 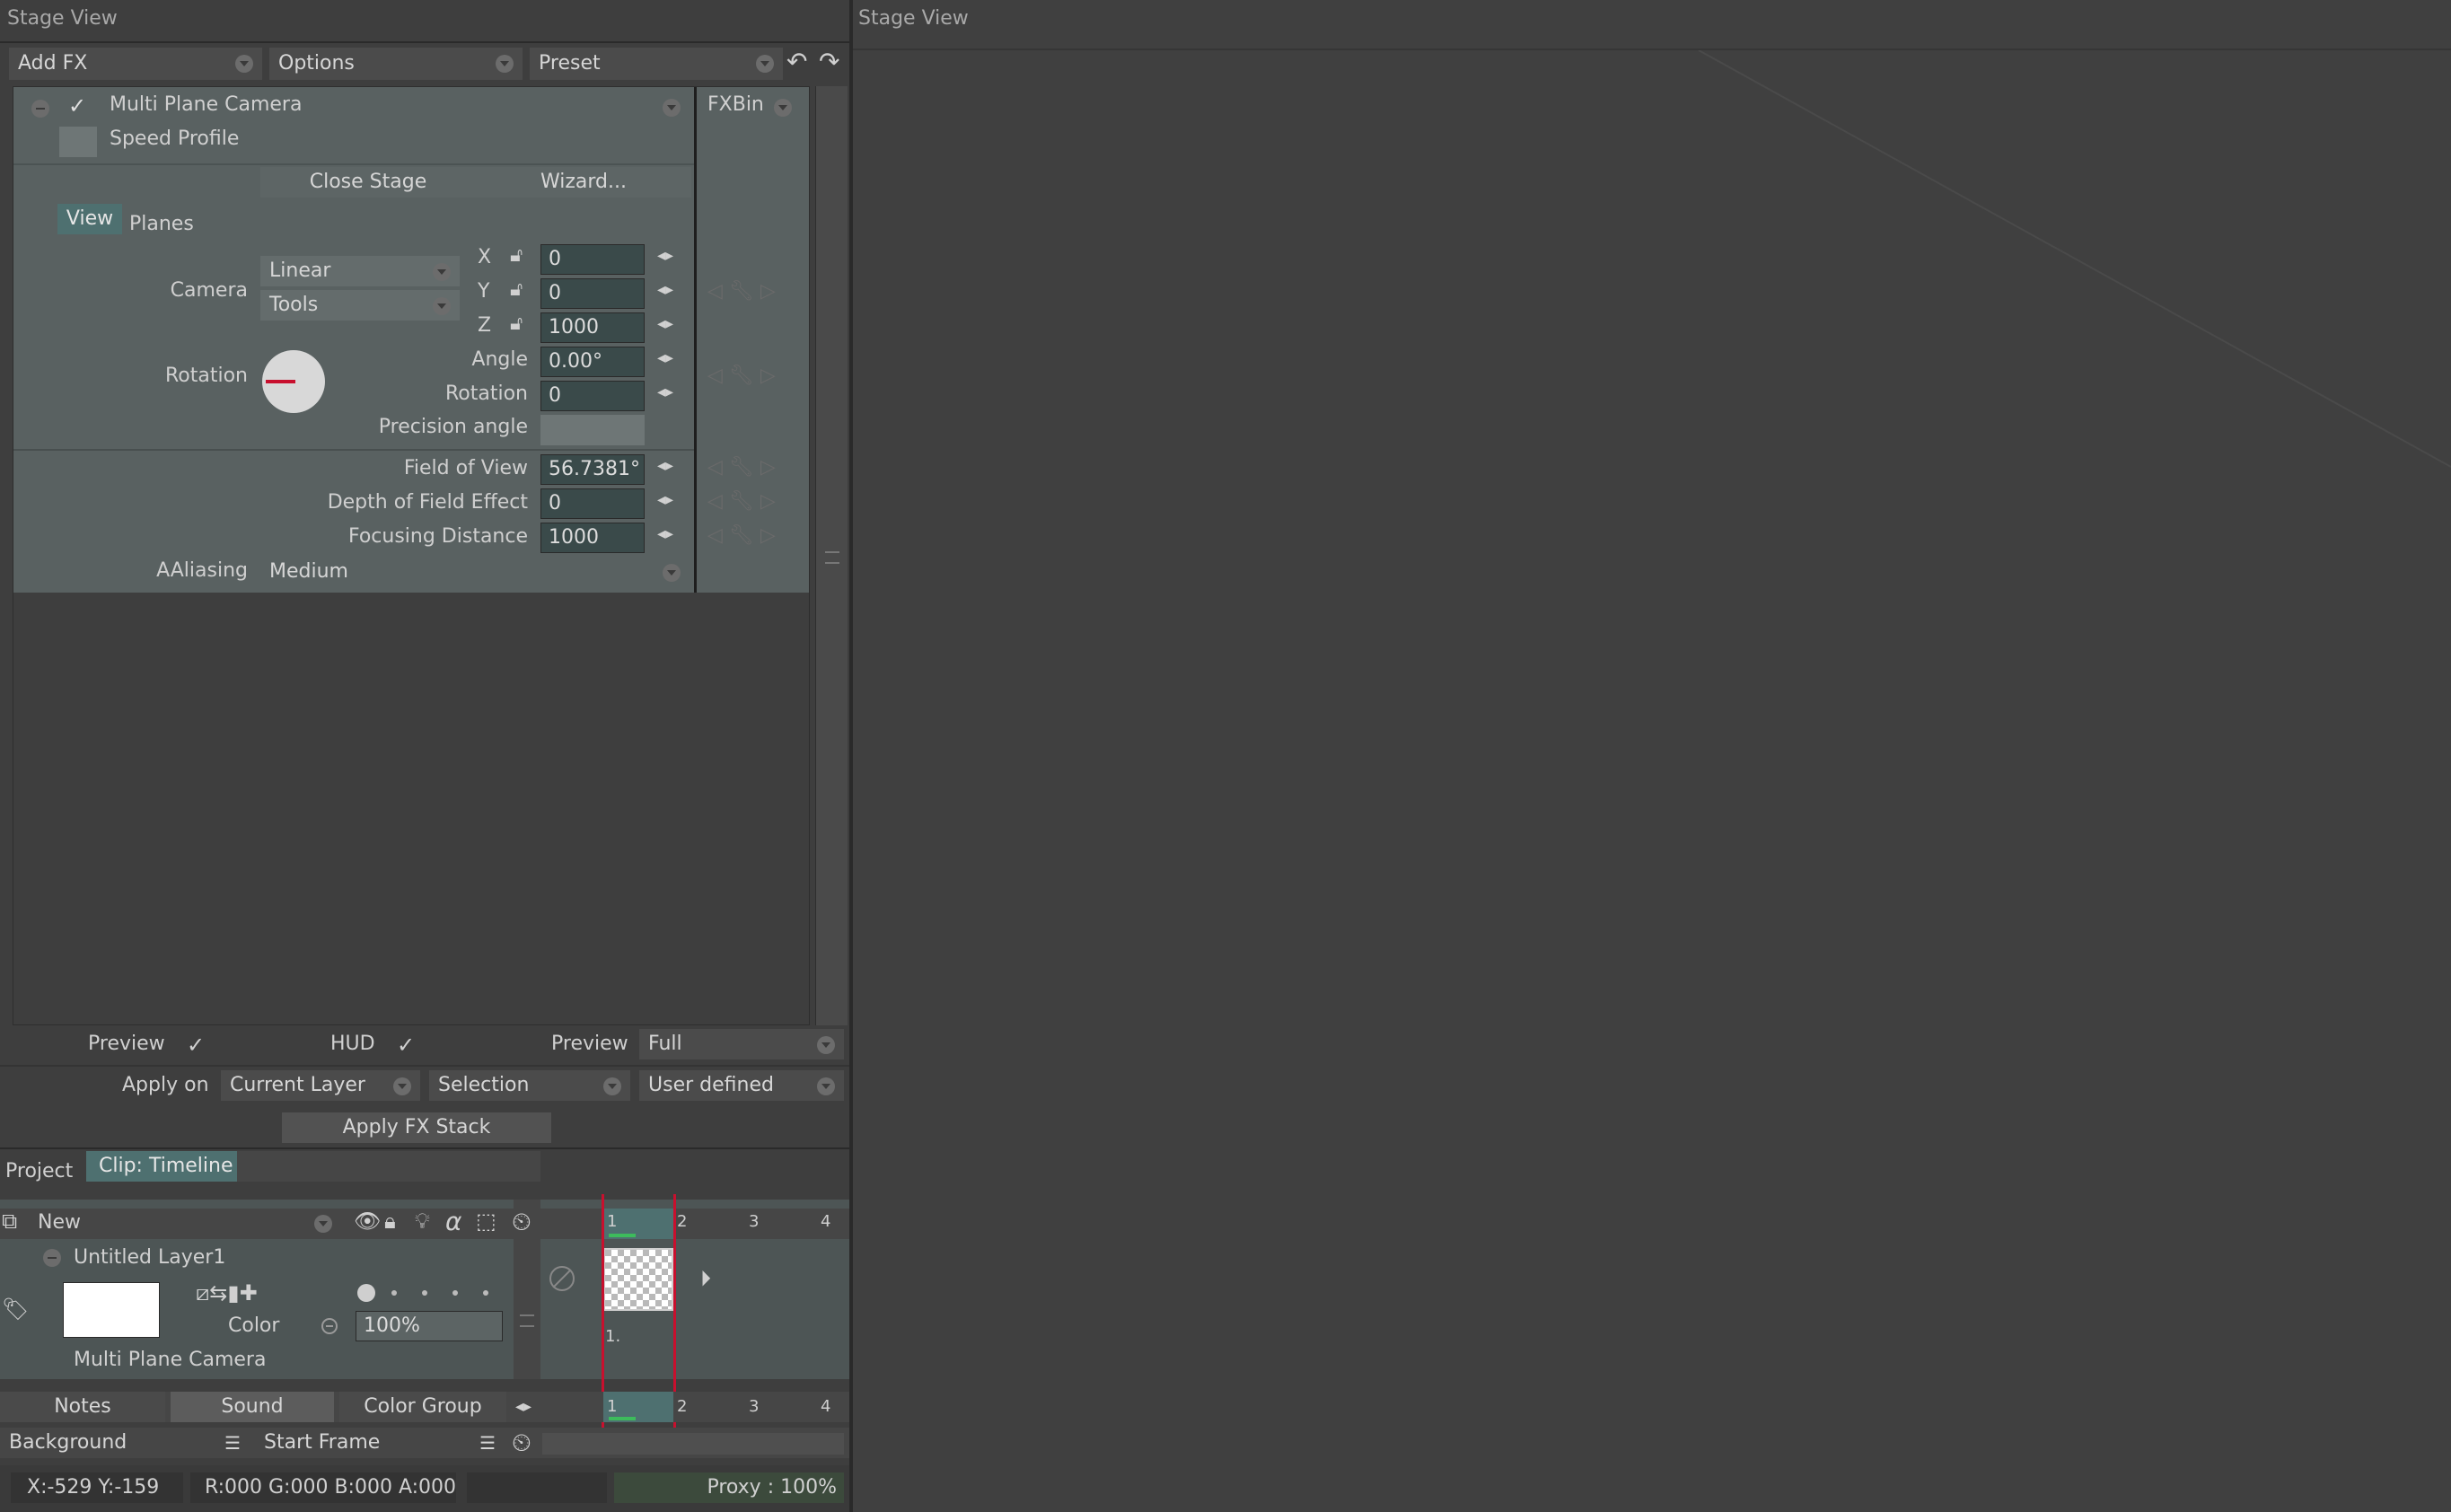 I want to click on add-fx-dropdown: Add FX, so click(x=135, y=64).